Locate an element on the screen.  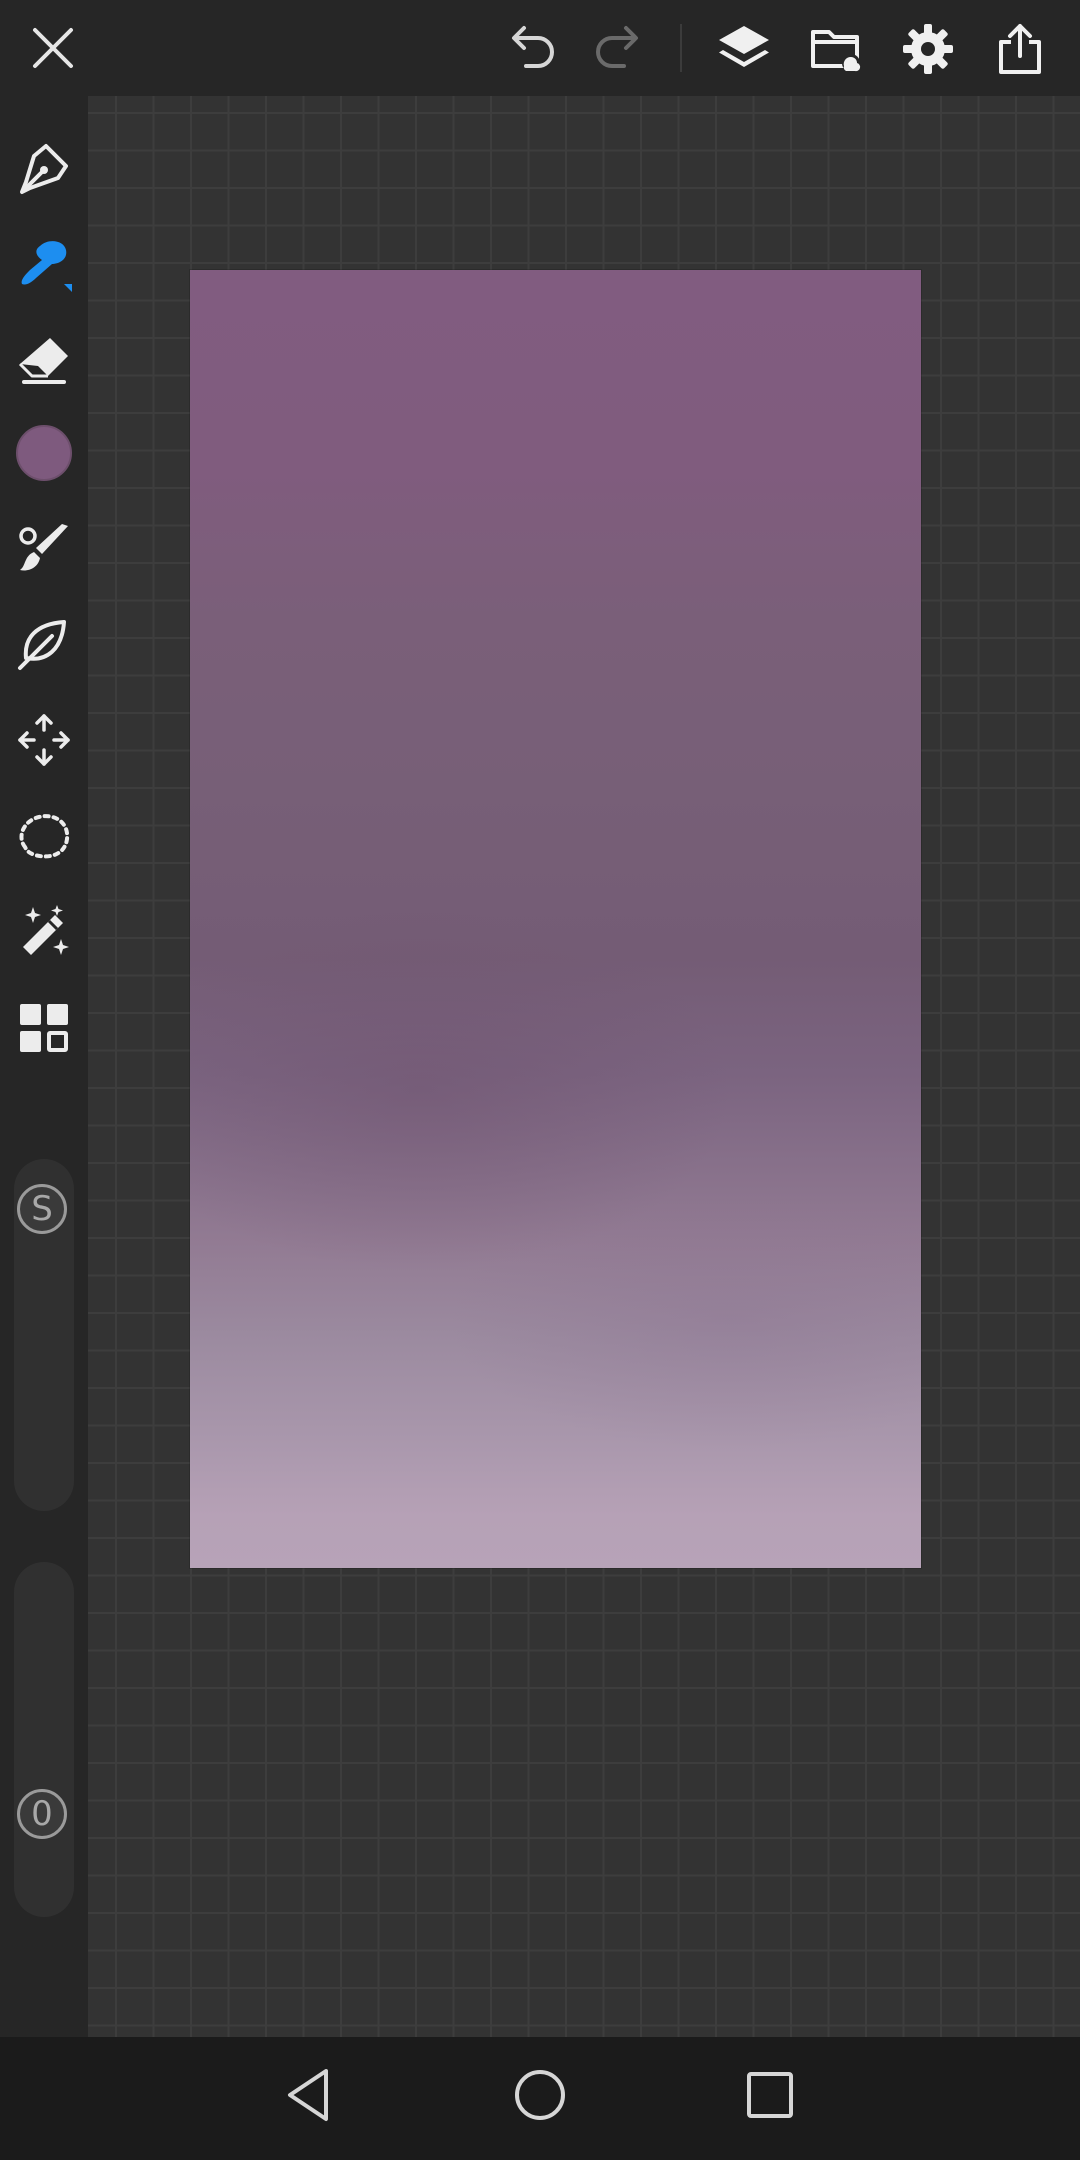
brush-icon is located at coordinates (46, 266).